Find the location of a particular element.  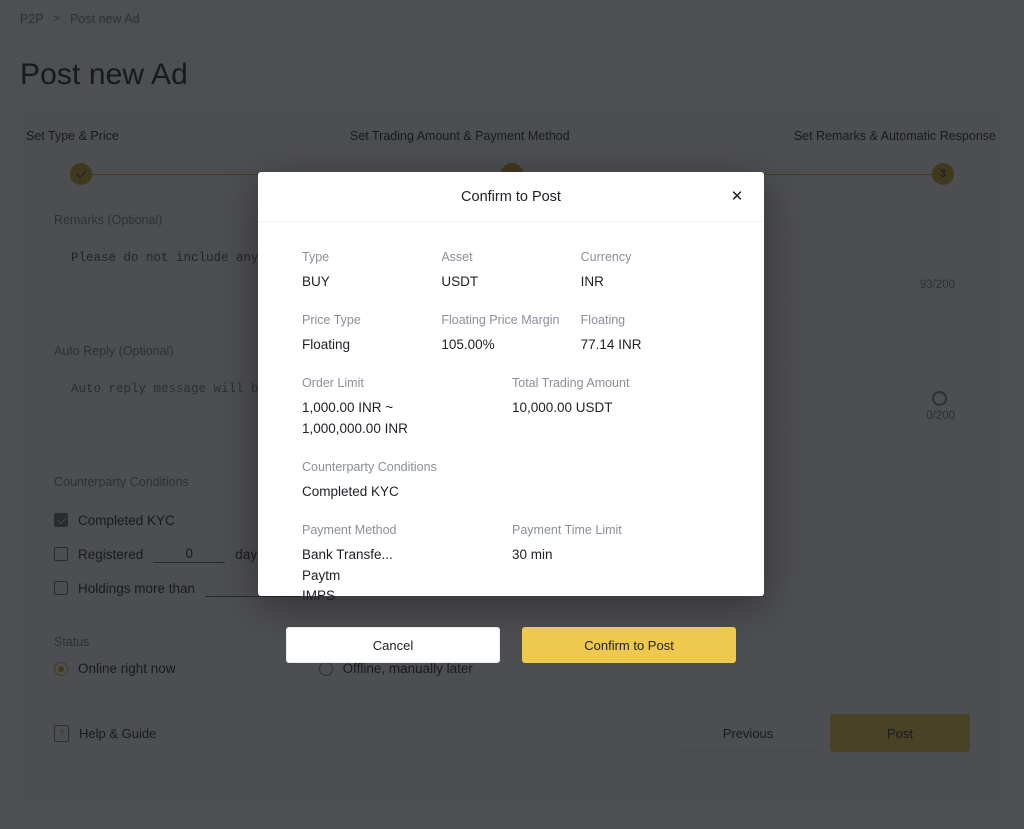

modal-value: Floating is located at coordinates (326, 344).